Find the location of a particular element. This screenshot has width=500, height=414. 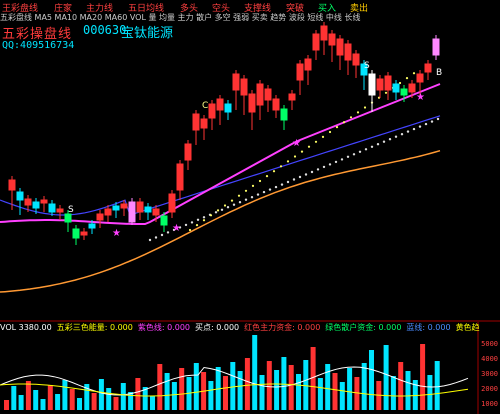

volume-axis-tick: 3000 is located at coordinates (489, 374).